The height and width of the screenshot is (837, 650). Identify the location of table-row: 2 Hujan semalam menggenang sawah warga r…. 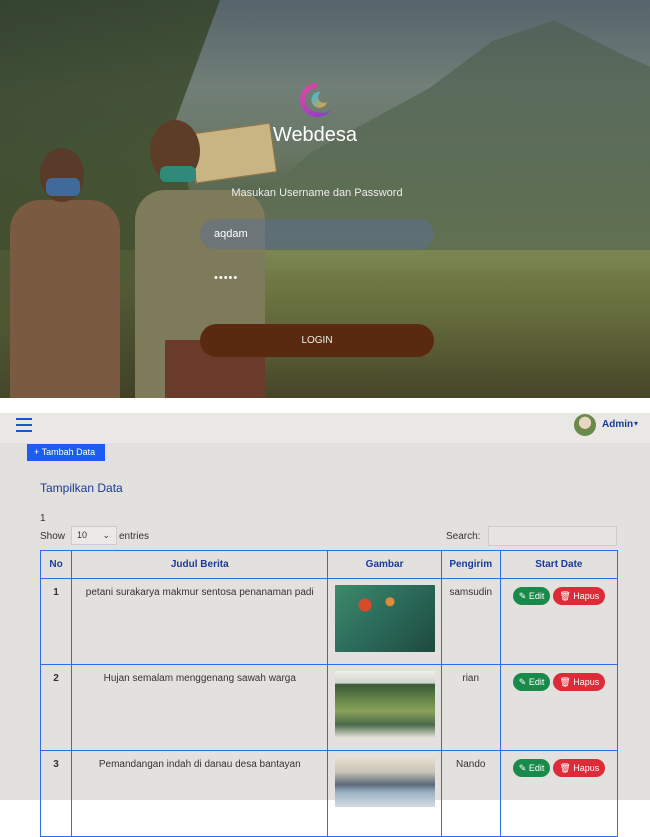
(329, 707).